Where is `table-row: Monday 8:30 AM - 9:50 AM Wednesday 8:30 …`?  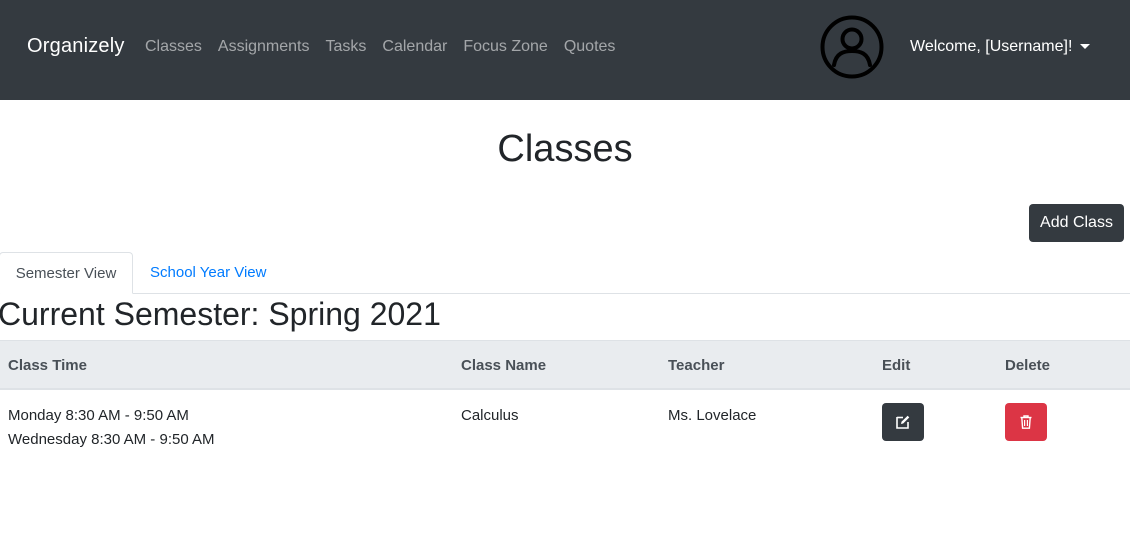 table-row: Monday 8:30 AM - 9:50 AM Wednesday 8:30 … is located at coordinates (565, 425).